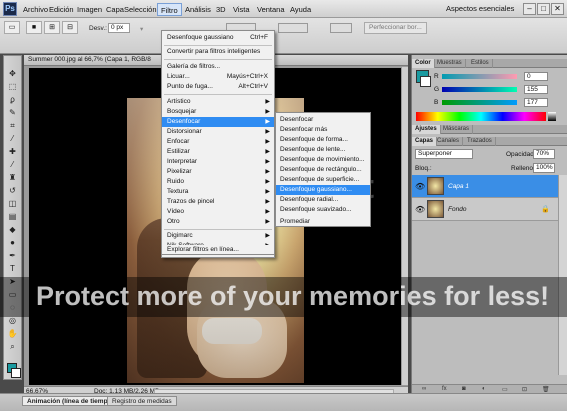  Describe the element at coordinates (12, 73) in the screenshot. I see `move-tool-icon: ✥` at that location.